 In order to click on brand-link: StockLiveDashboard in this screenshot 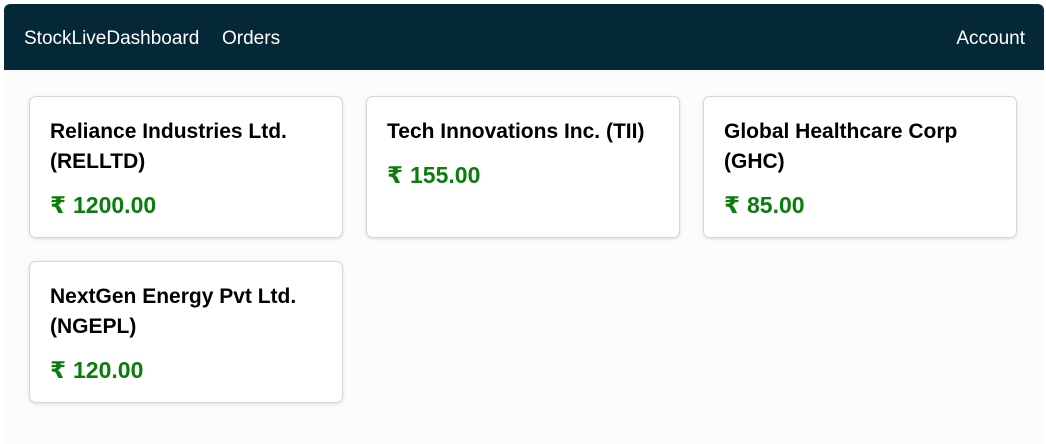, I will do `click(111, 39)`.